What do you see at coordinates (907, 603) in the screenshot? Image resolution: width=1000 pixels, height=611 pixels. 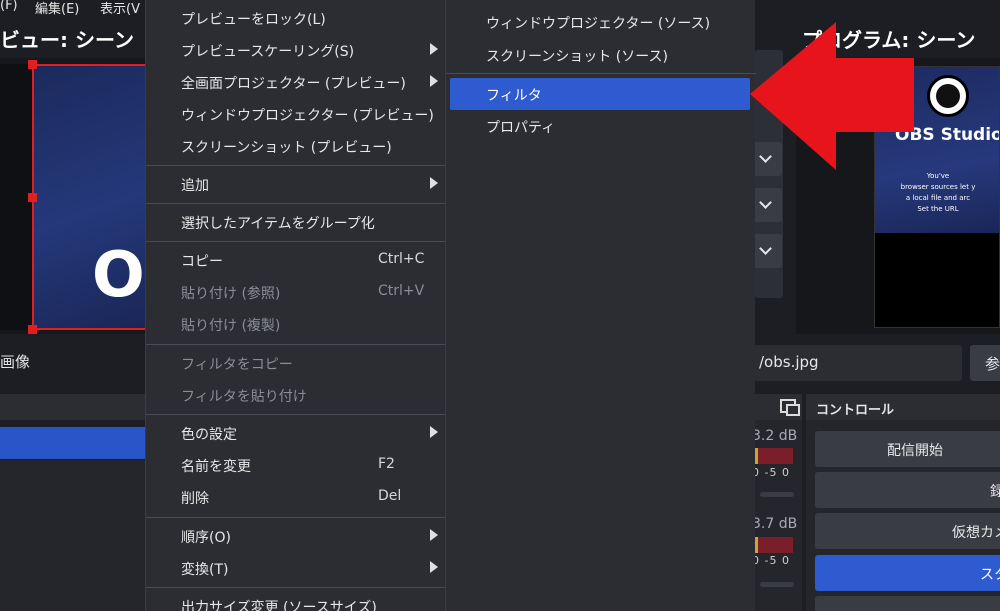 I see `settings-button` at bounding box center [907, 603].